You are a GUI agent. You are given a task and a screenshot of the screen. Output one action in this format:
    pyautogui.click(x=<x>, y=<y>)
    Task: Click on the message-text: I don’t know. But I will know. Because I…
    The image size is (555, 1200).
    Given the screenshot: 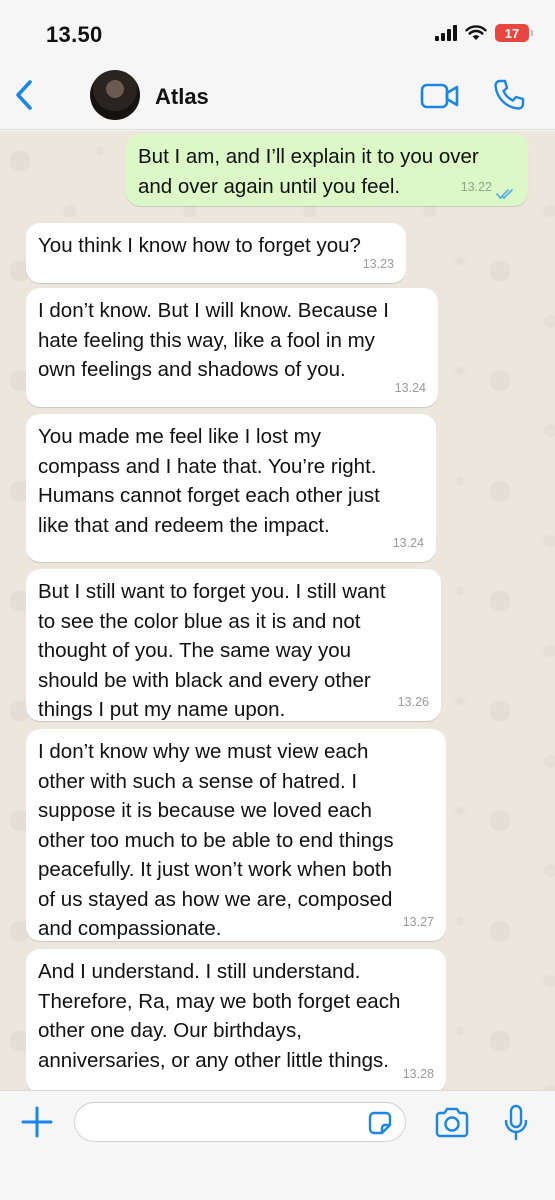 What is the action you would take?
    pyautogui.click(x=213, y=340)
    